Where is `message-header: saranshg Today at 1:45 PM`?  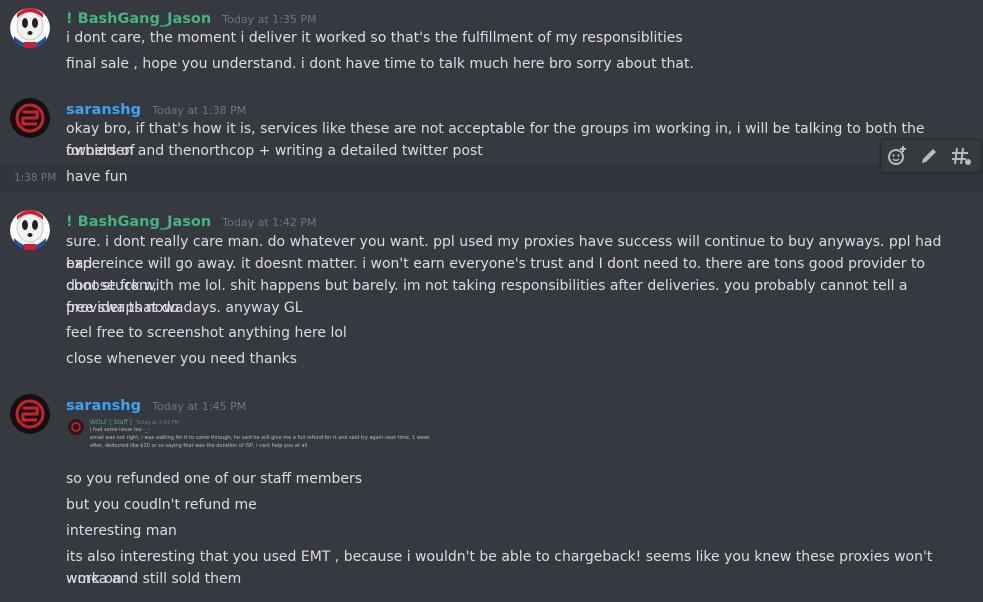
message-header: saranshg Today at 1:45 PM is located at coordinates (156, 404).